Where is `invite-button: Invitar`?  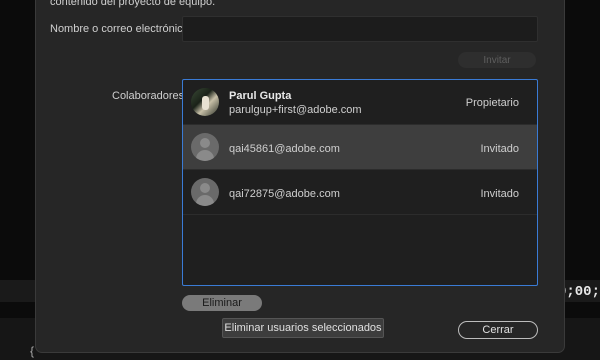 invite-button: Invitar is located at coordinates (497, 60).